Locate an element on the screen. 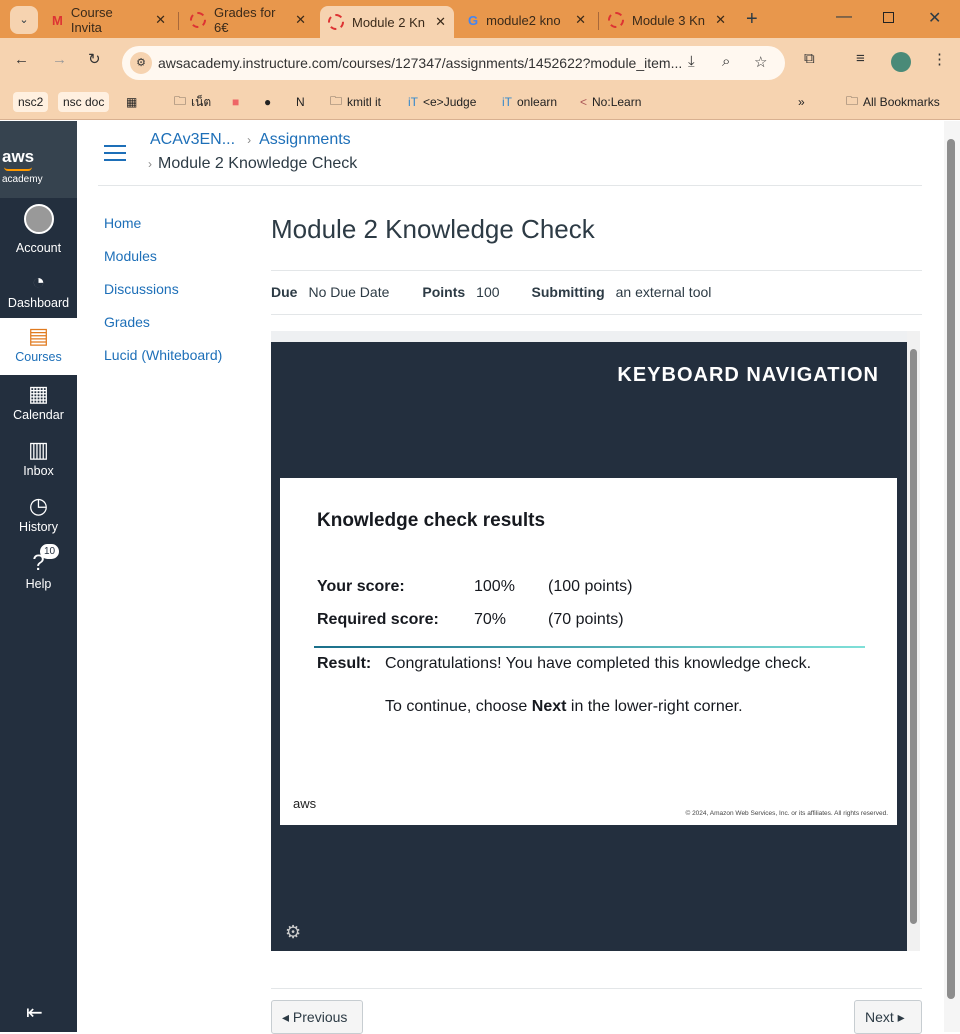 This screenshot has height=1034, width=960. gmail-icon: M is located at coordinates (57, 20).